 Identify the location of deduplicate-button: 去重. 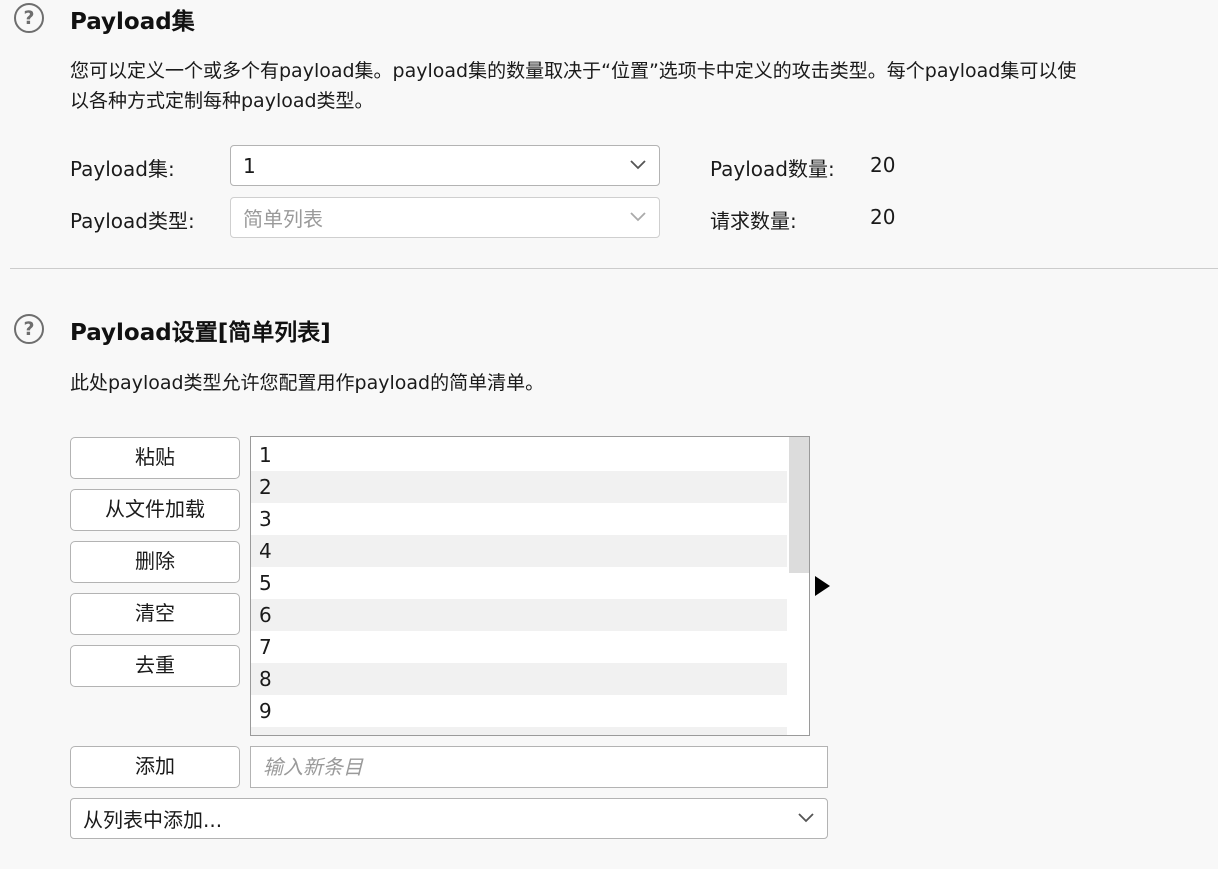
(155, 666).